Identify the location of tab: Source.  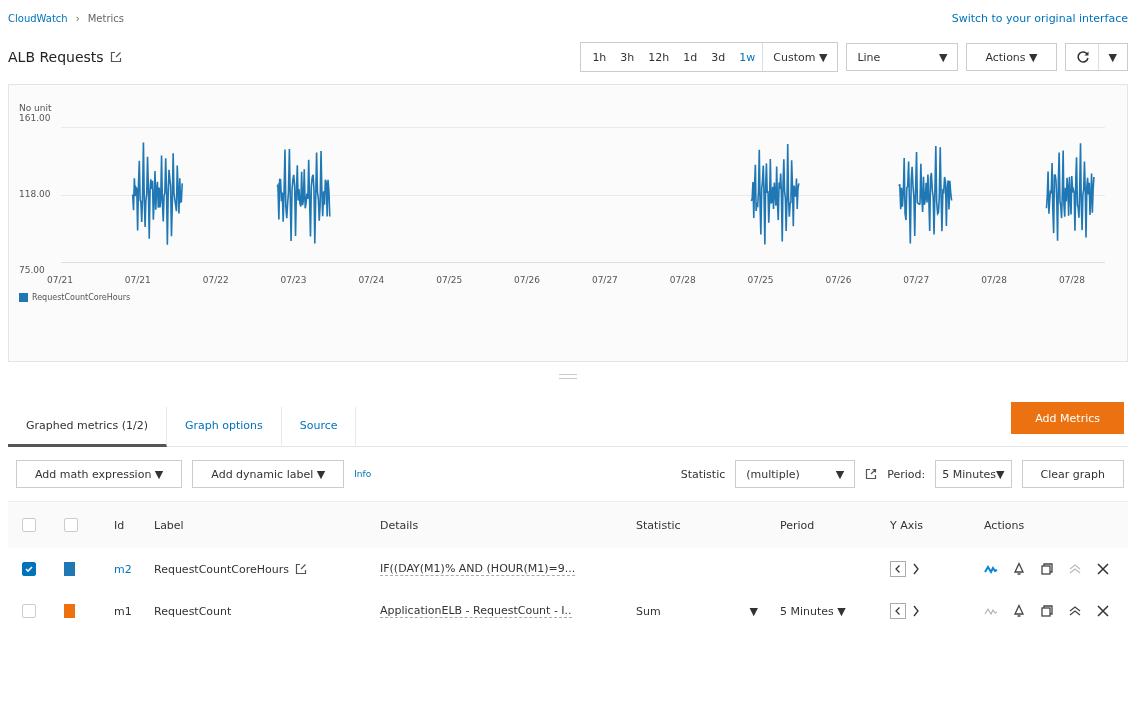
(319, 427).